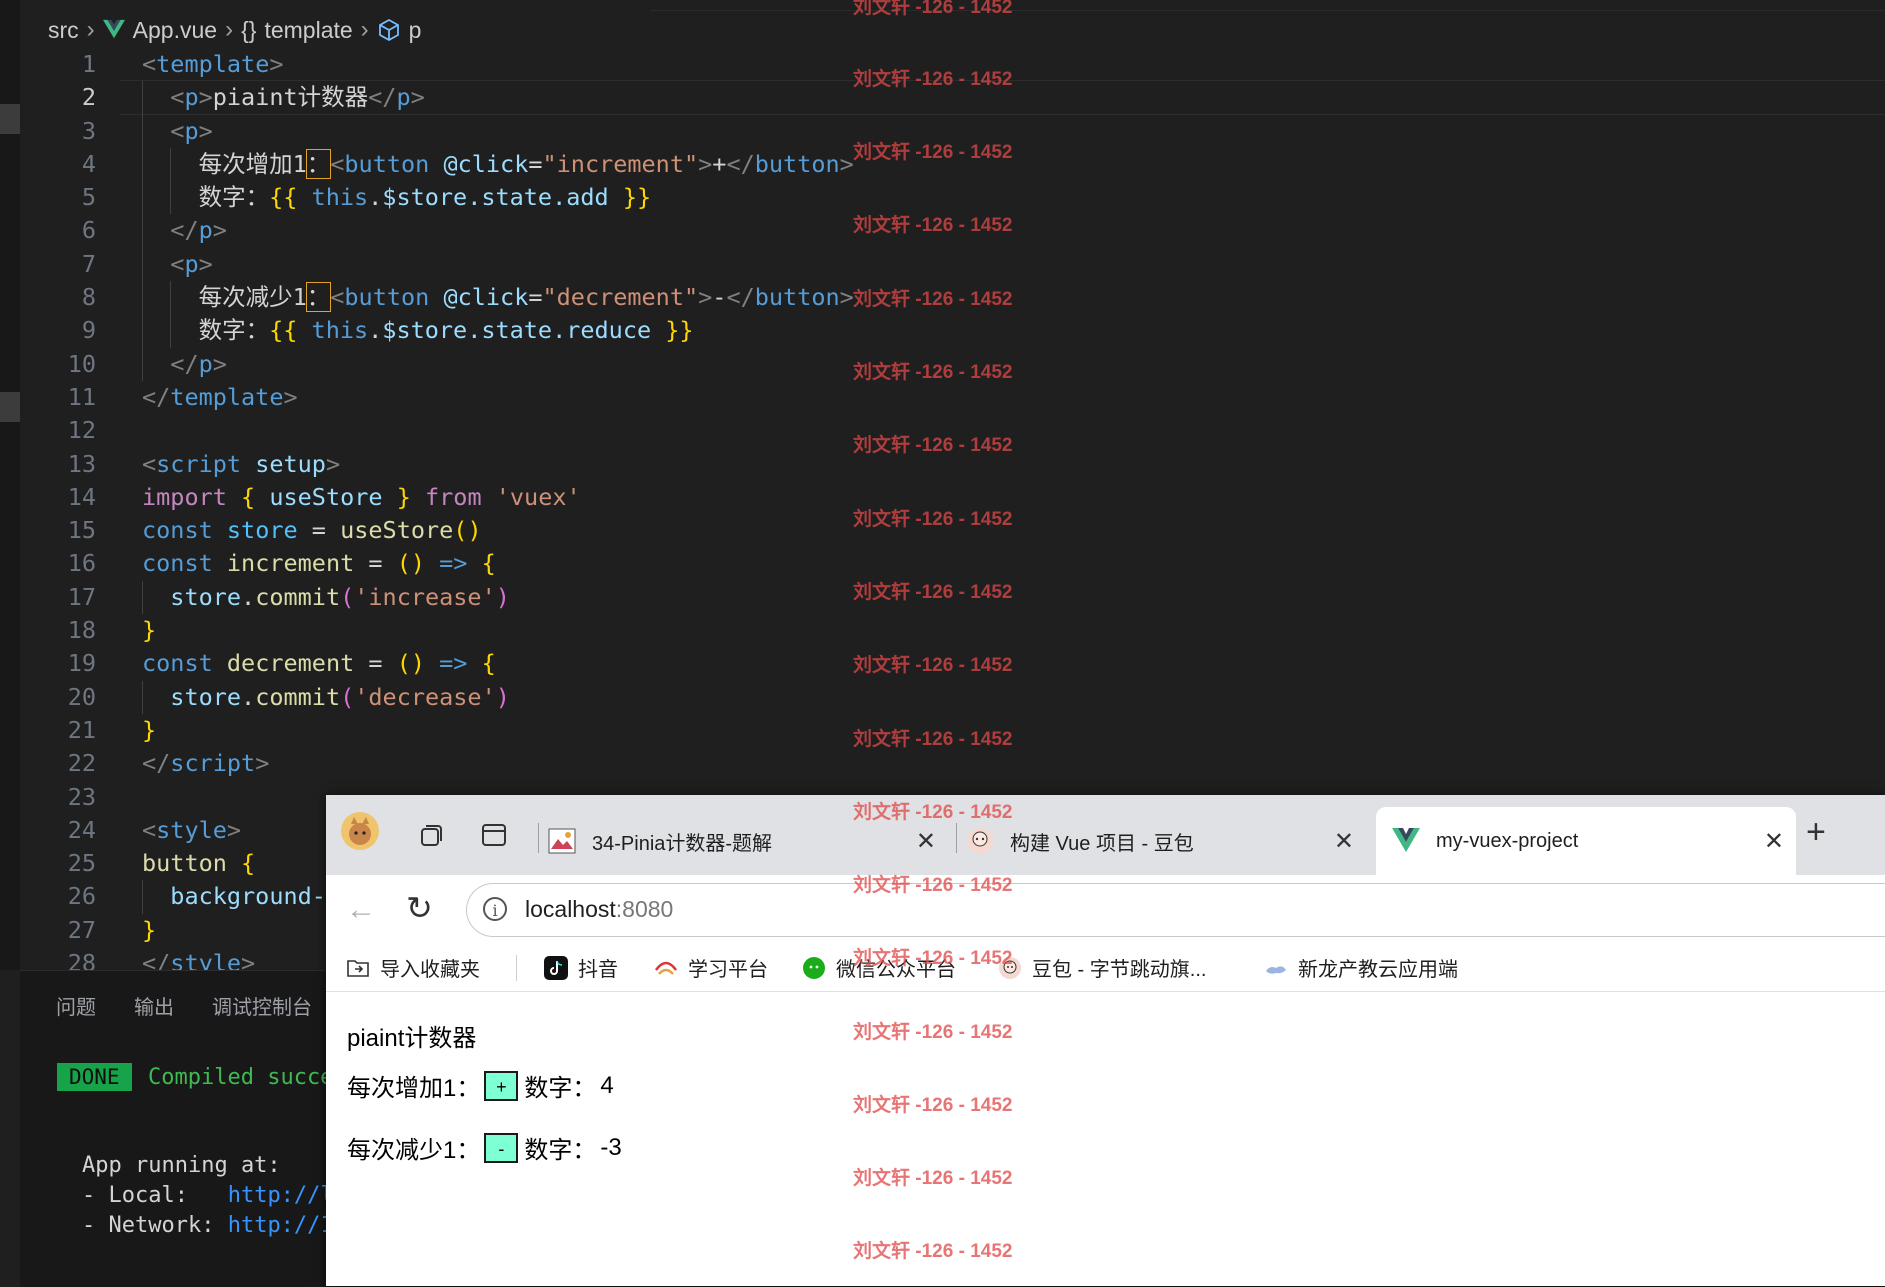 The height and width of the screenshot is (1287, 1885). What do you see at coordinates (318, 297) in the screenshot?
I see `code-token: ：` at bounding box center [318, 297].